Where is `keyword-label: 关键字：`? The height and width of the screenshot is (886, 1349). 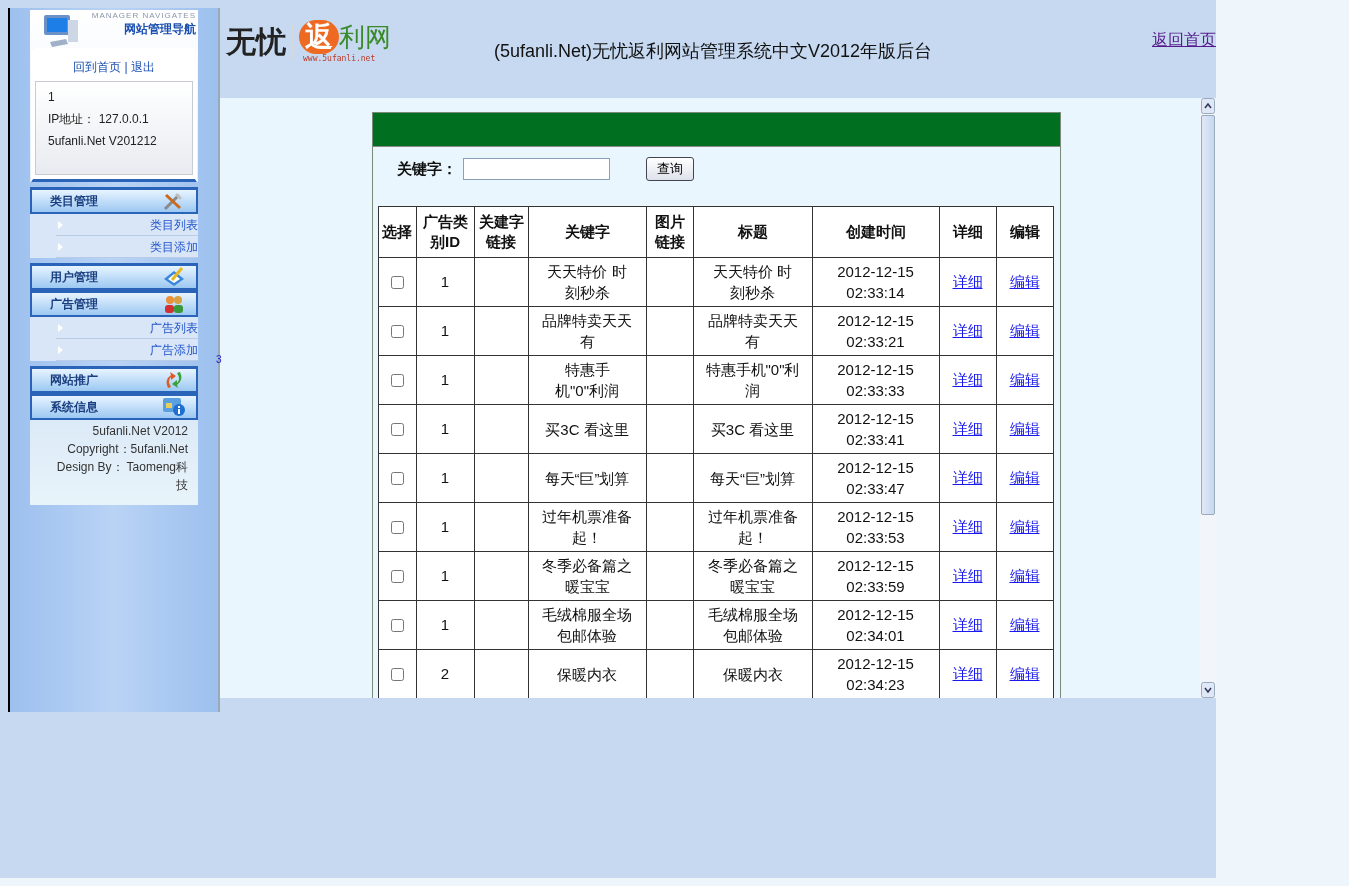 keyword-label: 关键字： is located at coordinates (426, 168).